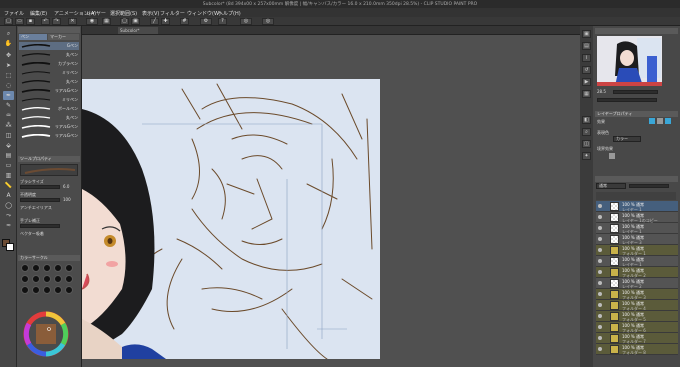 This screenshot has height=367, width=680. I want to click on folder-row: 100 % 通常 フォルダー 8, so click(637, 349).